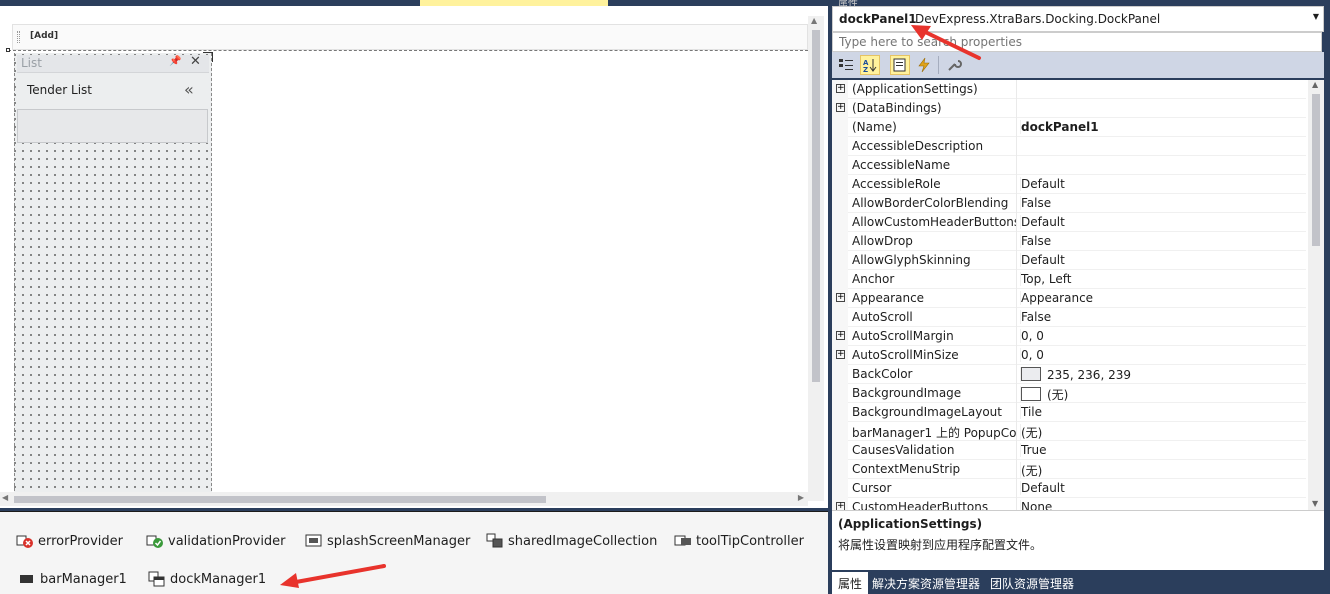 The height and width of the screenshot is (594, 1330). I want to click on property-row: AllowGlyphSkinning Default, so click(1069, 260).